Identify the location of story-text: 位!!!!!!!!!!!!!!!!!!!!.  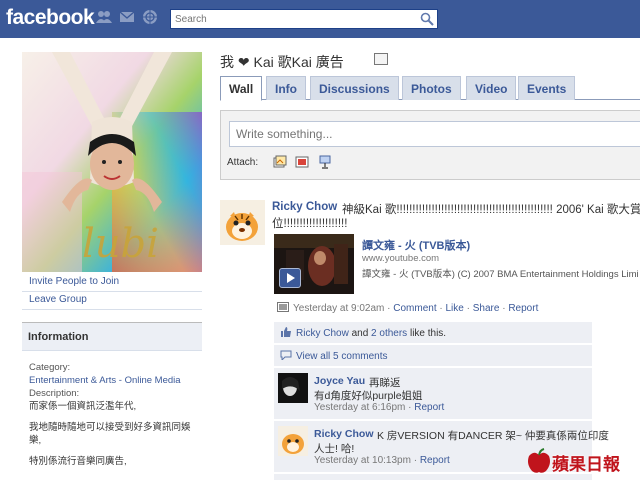
(310, 224).